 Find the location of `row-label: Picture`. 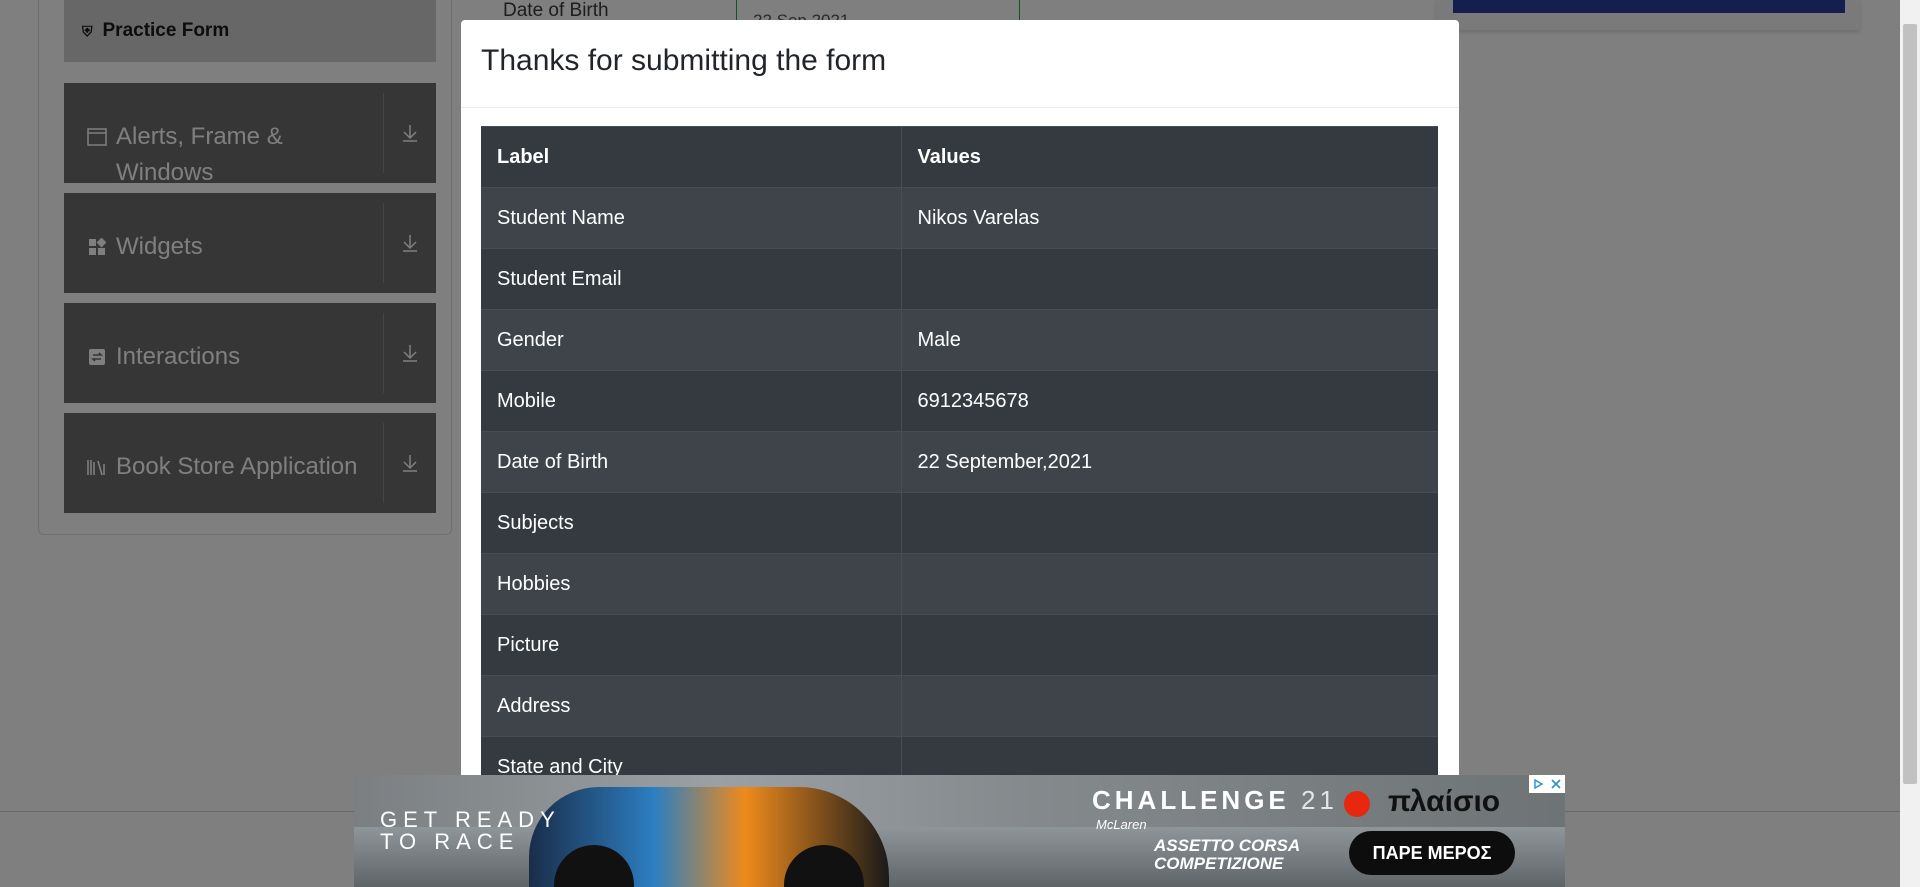

row-label: Picture is located at coordinates (691, 645).